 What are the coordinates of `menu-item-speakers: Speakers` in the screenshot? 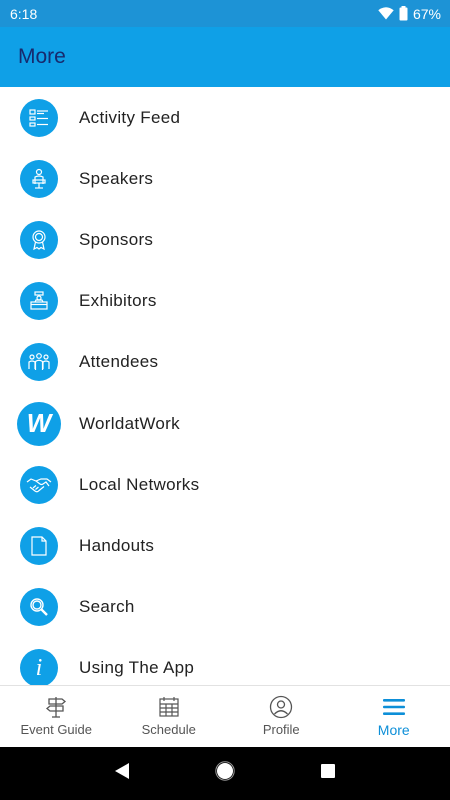 It's located at (225, 178).